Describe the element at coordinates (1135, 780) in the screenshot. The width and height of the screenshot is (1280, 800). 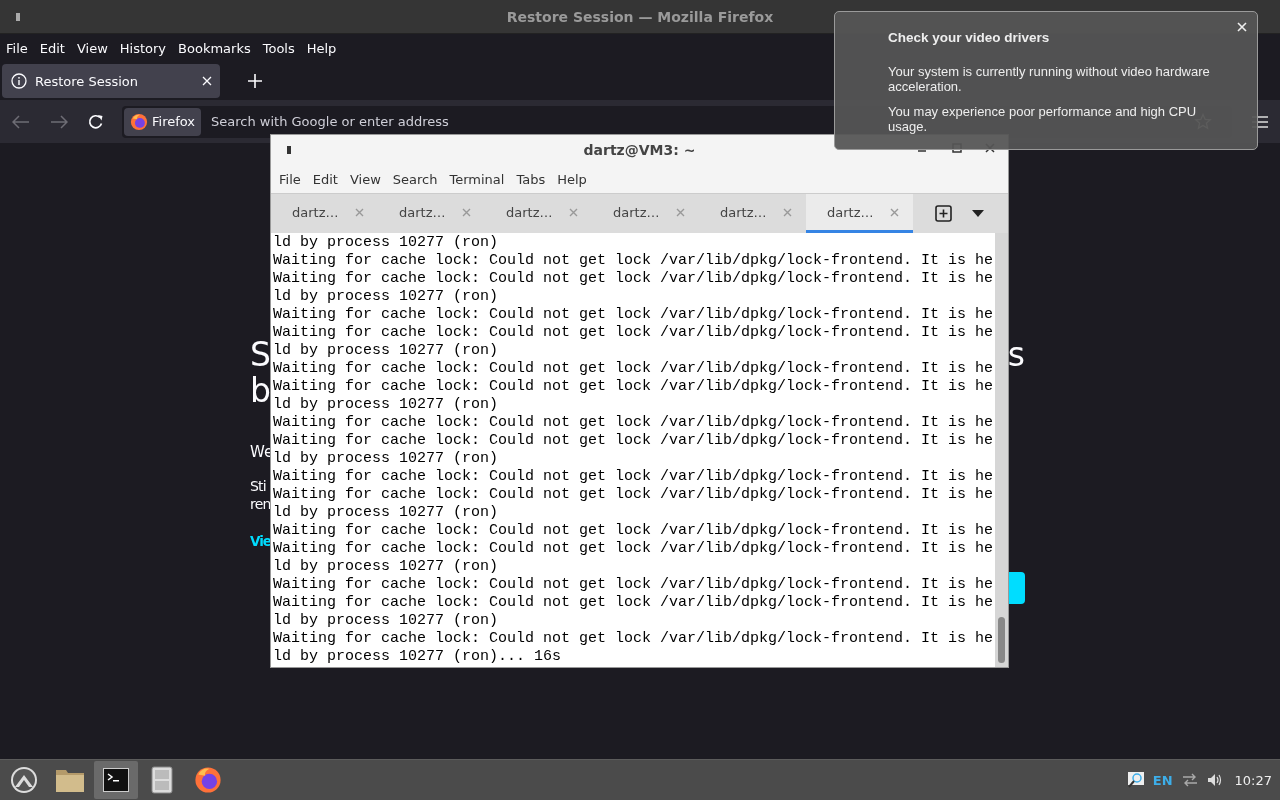
I see `magnifier-icon` at that location.